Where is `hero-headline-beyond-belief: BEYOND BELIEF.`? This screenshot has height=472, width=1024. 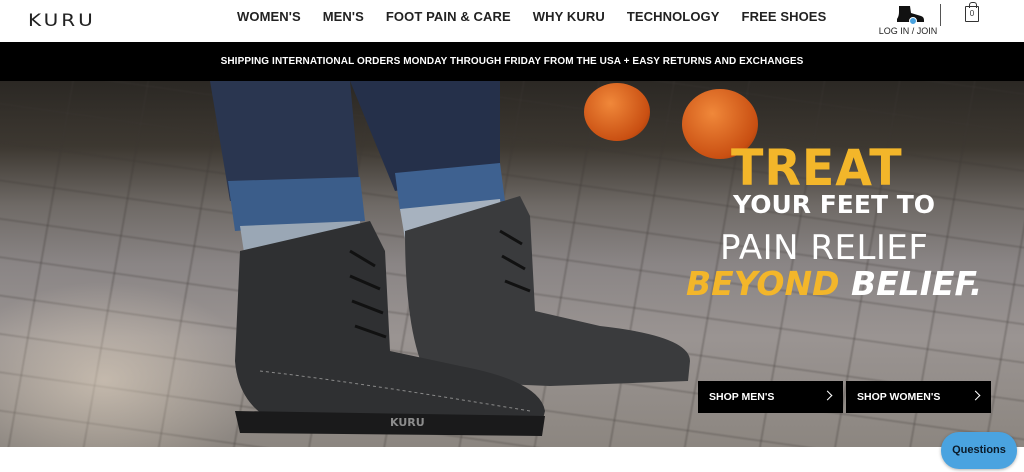 hero-headline-beyond-belief: BEYOND BELIEF. is located at coordinates (834, 283).